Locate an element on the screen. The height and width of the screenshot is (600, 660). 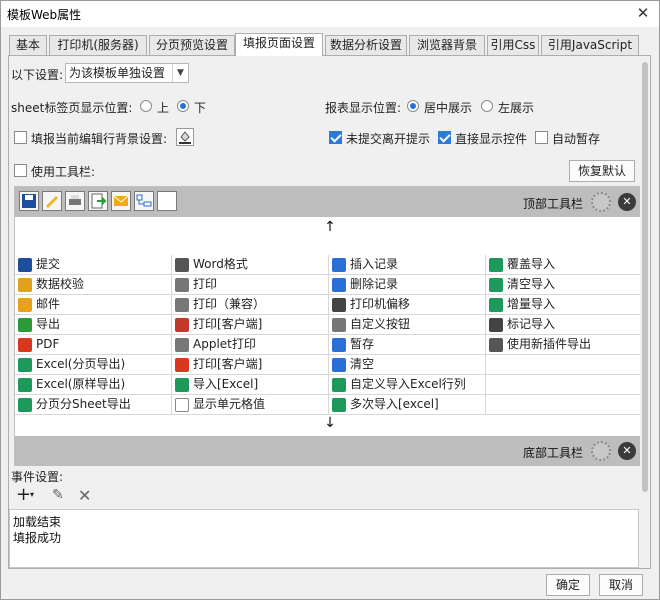
toolbar-button-cell is located at coordinates (564, 385).